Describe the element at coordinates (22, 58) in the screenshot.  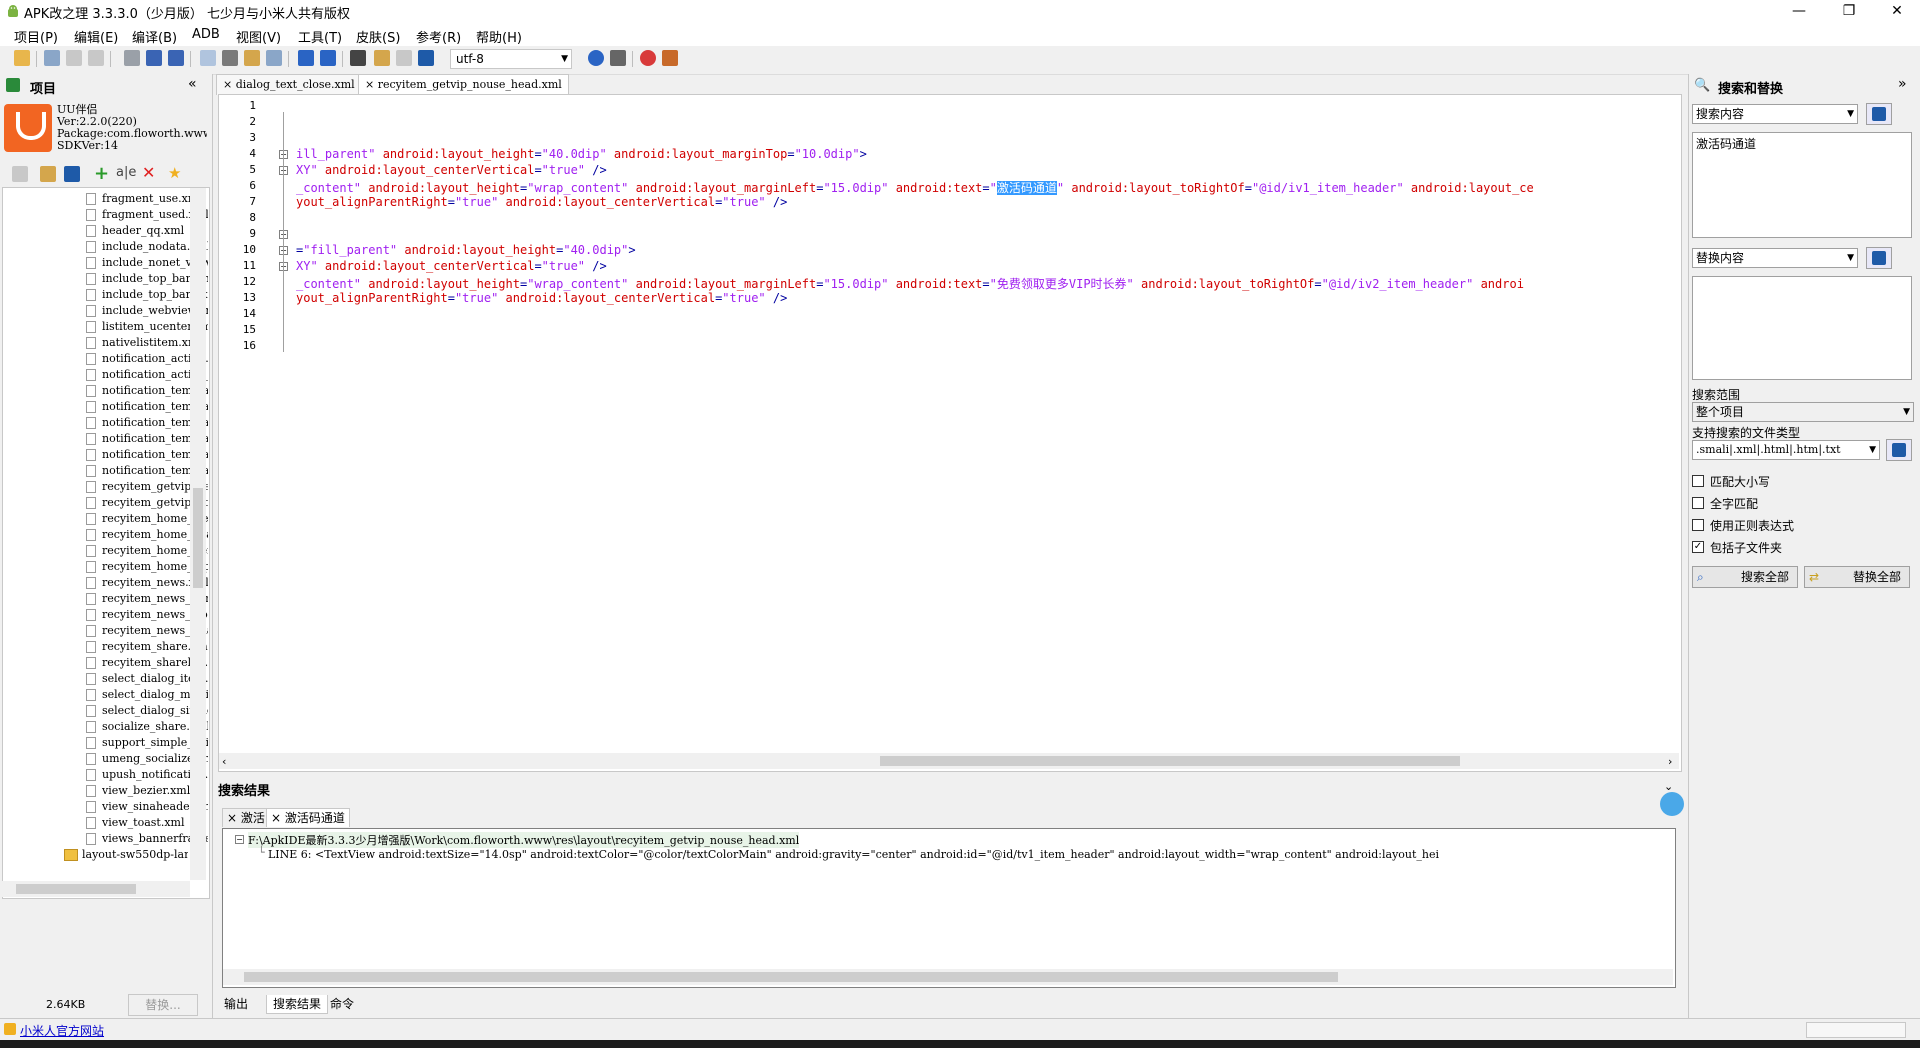
I see `open-folder-icon` at that location.